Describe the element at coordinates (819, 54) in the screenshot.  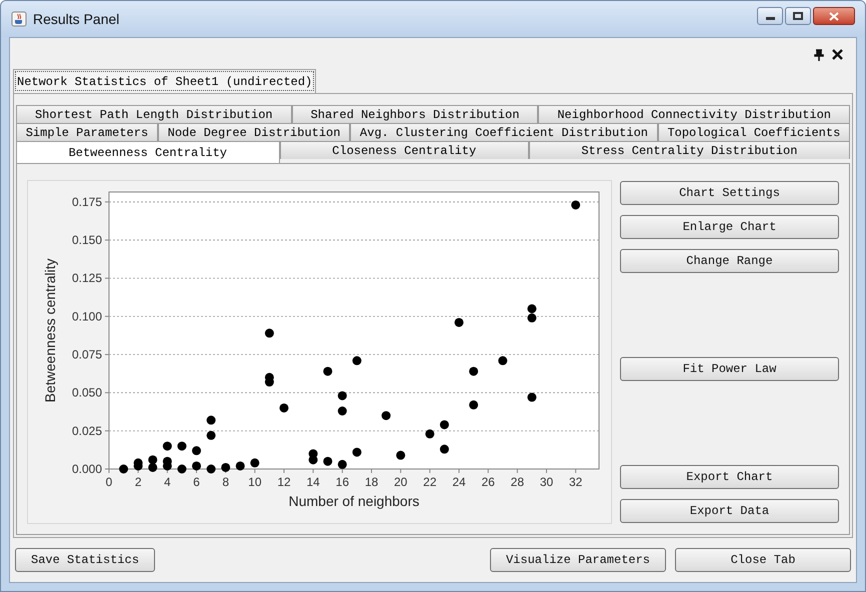
I see `pin-icon` at that location.